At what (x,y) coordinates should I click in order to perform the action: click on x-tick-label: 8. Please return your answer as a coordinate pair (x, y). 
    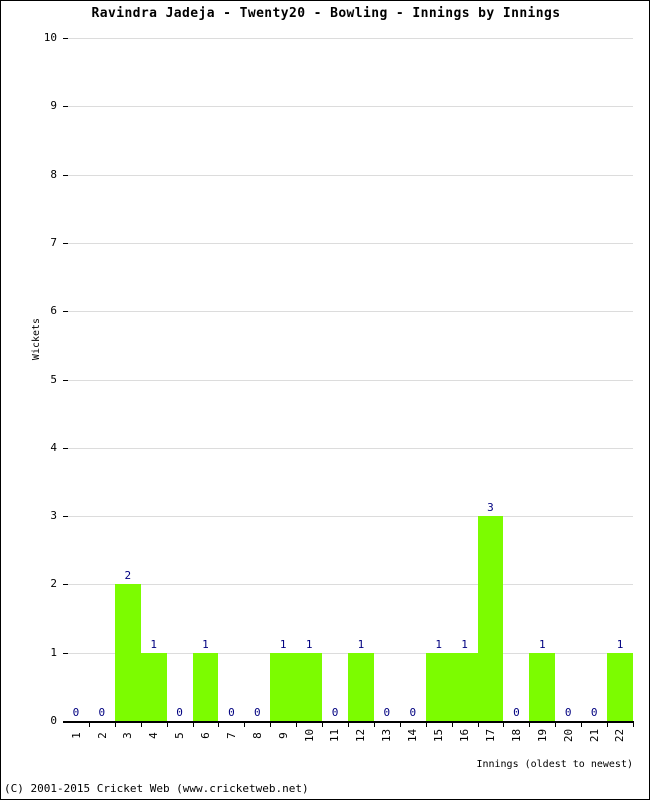
    Looking at the image, I should click on (257, 735).